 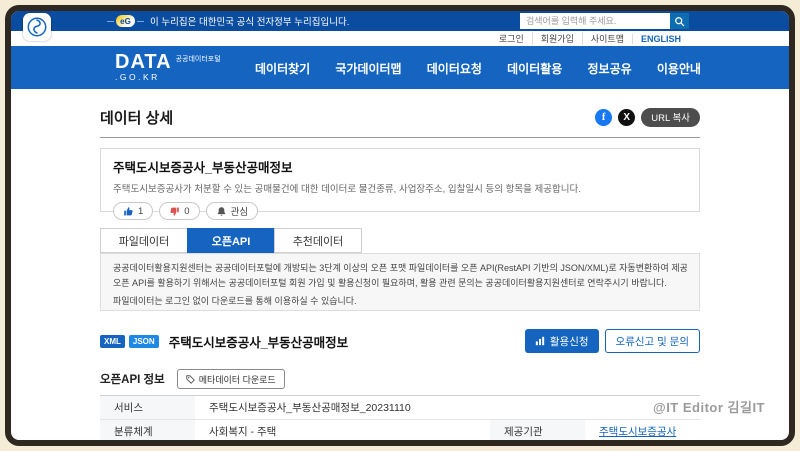 What do you see at coordinates (400, 137) in the screenshot?
I see `title-divider` at bounding box center [400, 137].